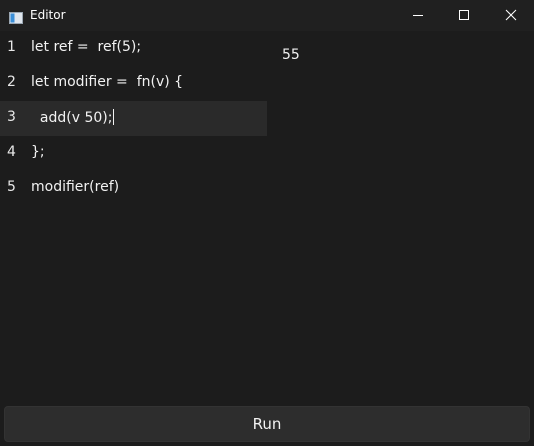 This screenshot has height=446, width=534. What do you see at coordinates (107, 82) in the screenshot?
I see `line-text: let modifier = fn(v) {` at bounding box center [107, 82].